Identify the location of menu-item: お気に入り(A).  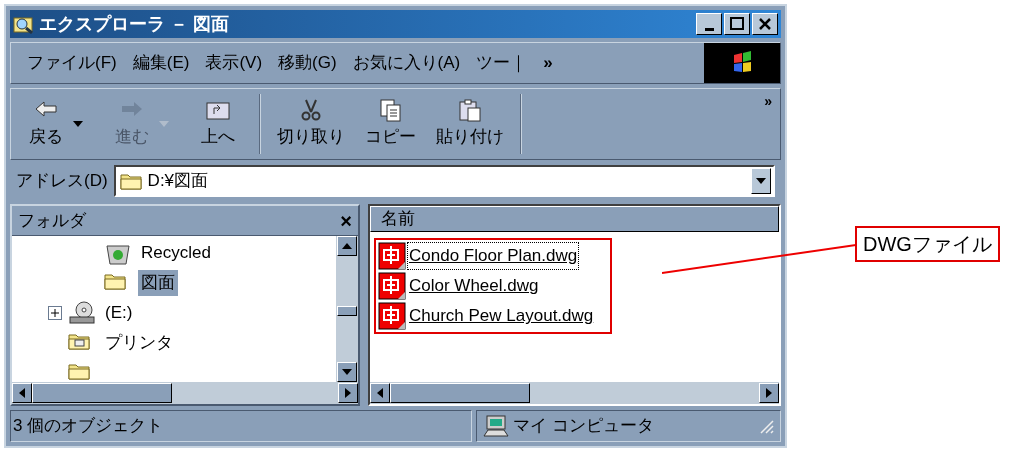
(406, 63).